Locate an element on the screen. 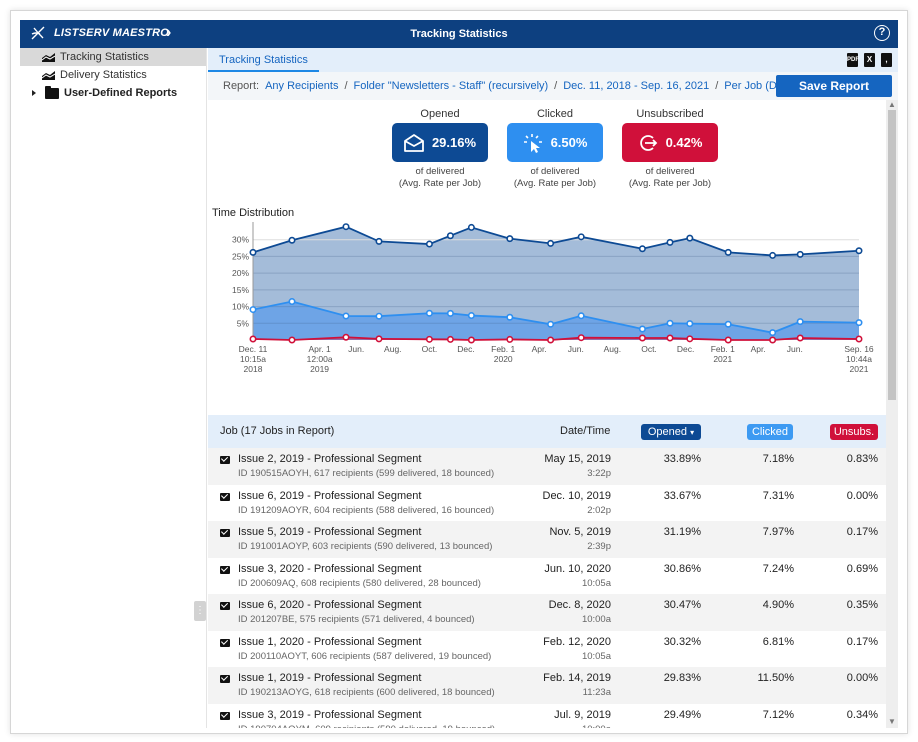 This screenshot has height=742, width=918. job-time: 10:00a is located at coordinates (596, 726).